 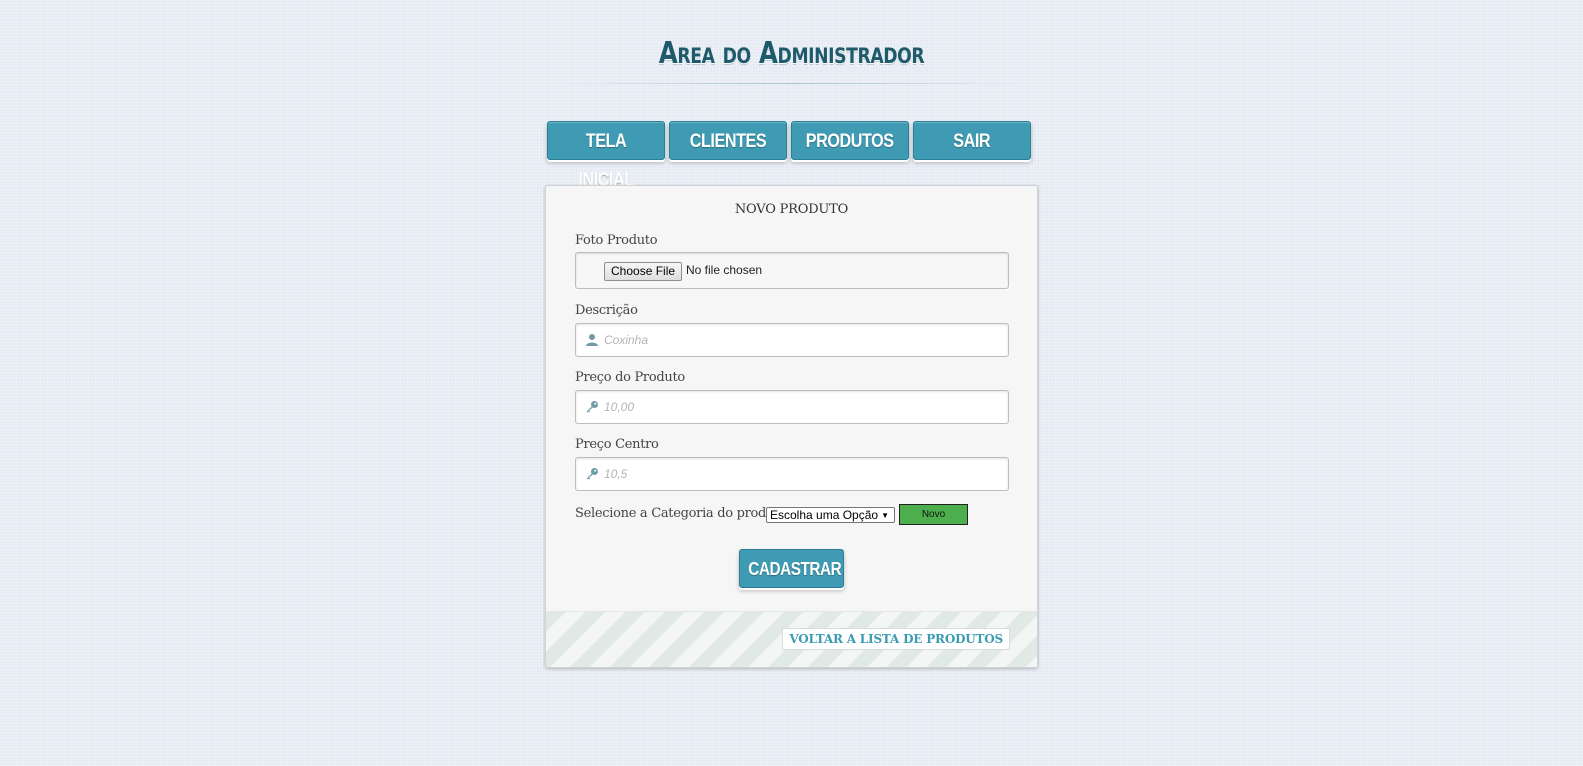 What do you see at coordinates (681, 513) in the screenshot?
I see `category-label: Selecione a Categoria do produto` at bounding box center [681, 513].